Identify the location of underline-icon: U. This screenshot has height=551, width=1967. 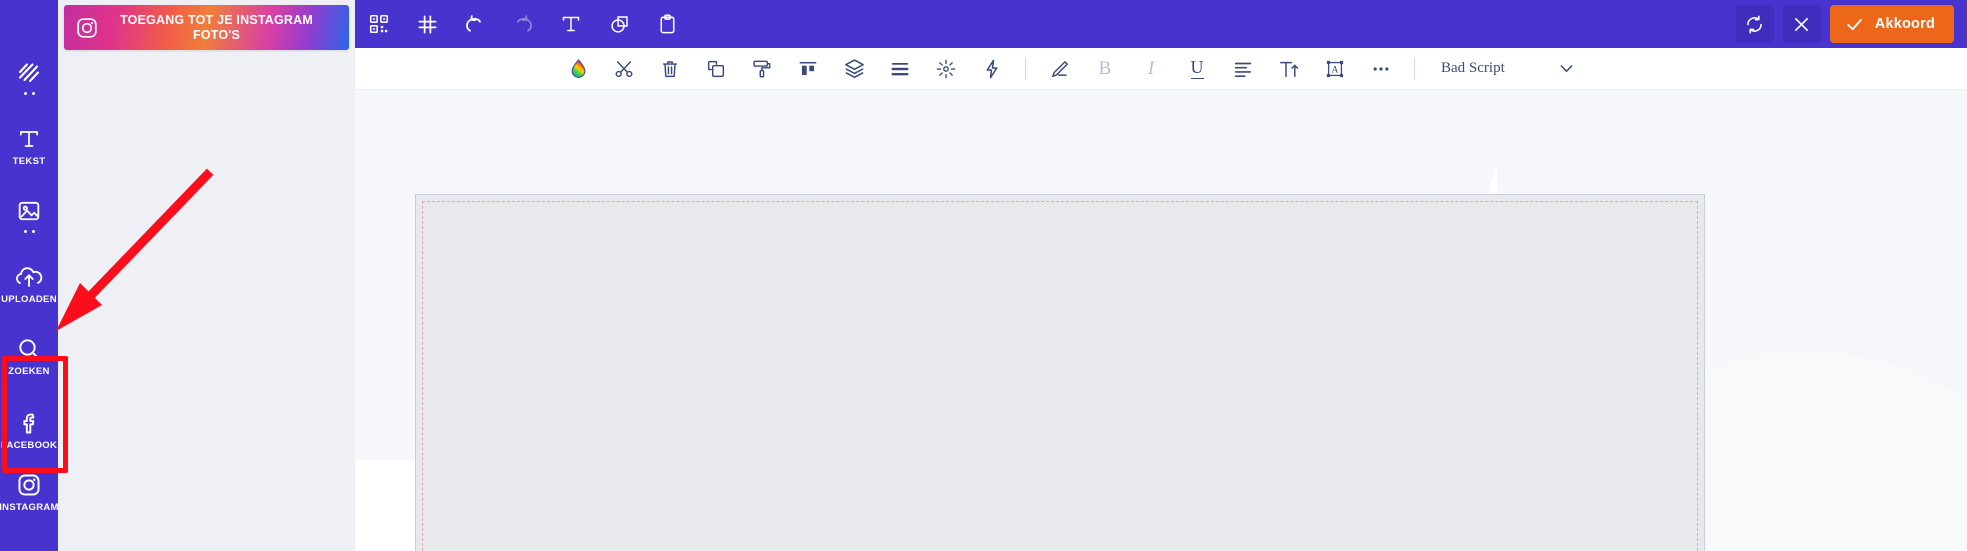
(1197, 69).